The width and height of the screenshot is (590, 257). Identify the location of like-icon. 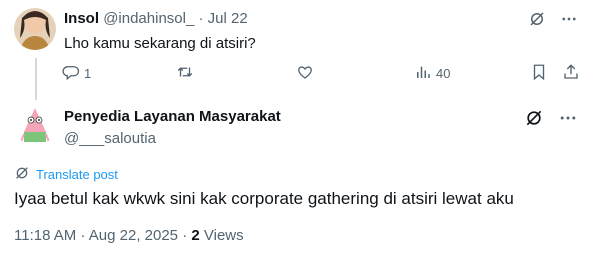
(305, 73).